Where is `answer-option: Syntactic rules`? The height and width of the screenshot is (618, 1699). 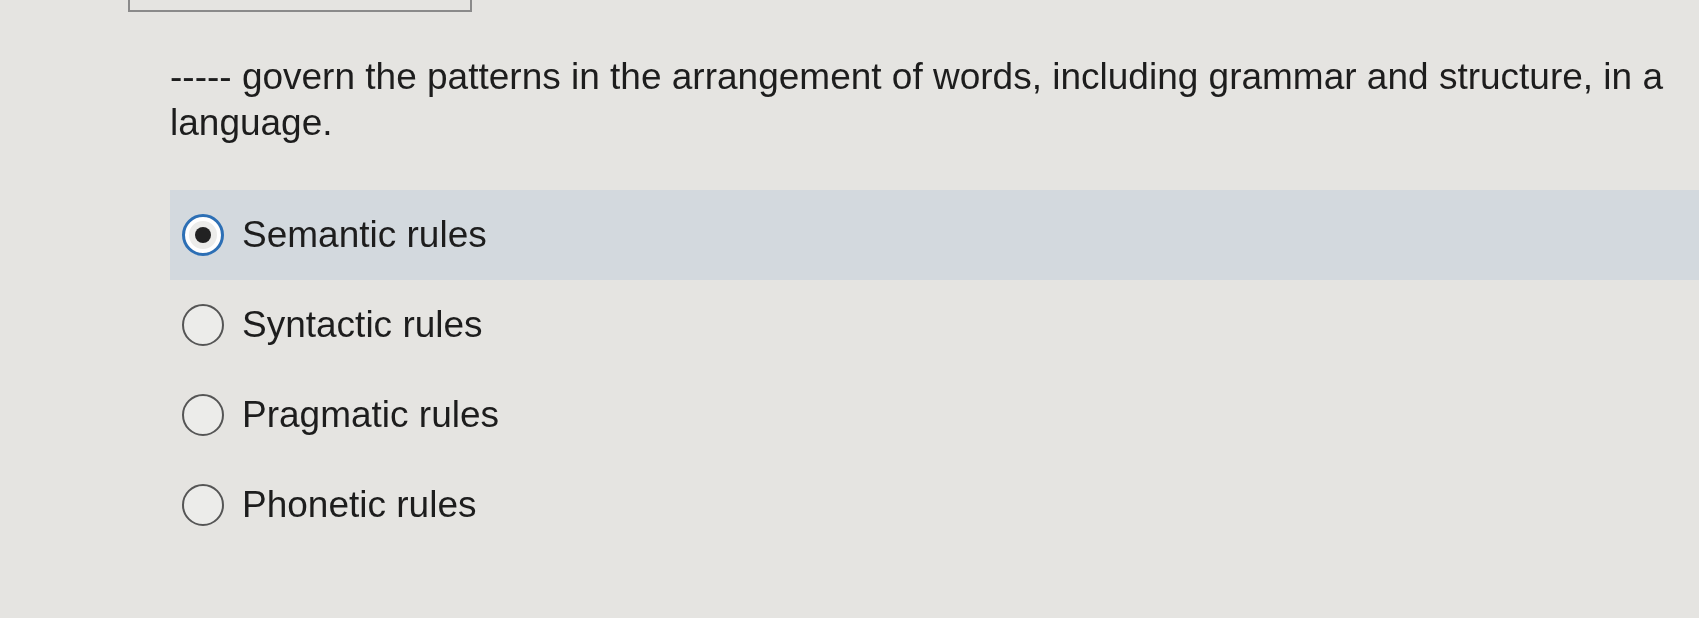 answer-option: Syntactic rules is located at coordinates (934, 325).